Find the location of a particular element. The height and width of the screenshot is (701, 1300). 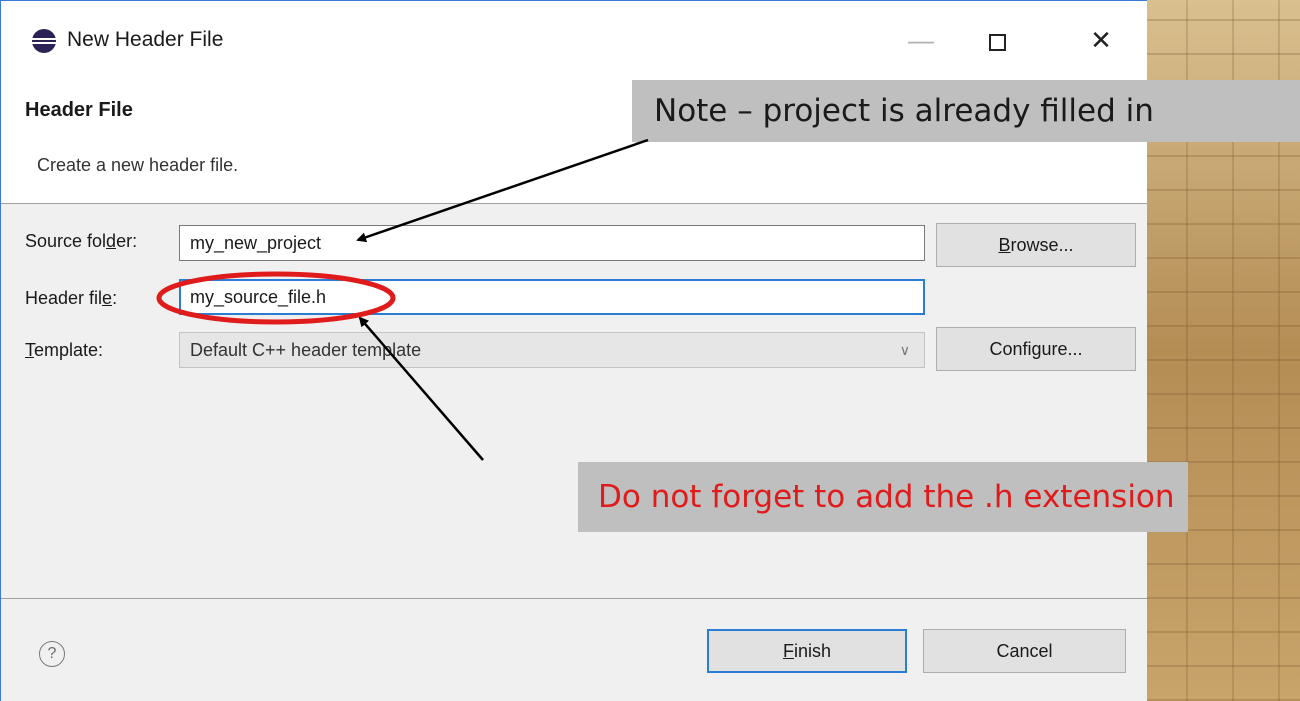

title-bar: New Header File — ✕ is located at coordinates (574, 40).